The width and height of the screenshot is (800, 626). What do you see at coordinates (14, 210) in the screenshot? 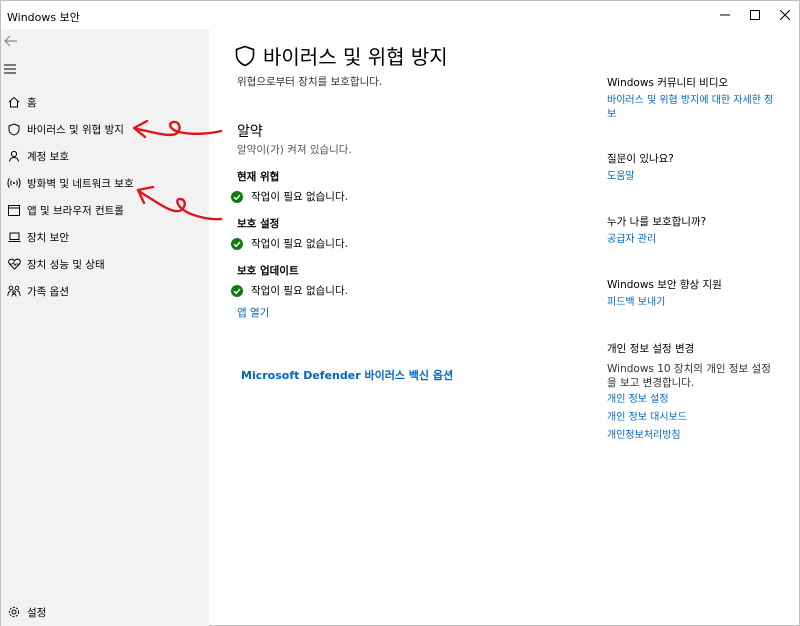
I see `browser-window-icon` at bounding box center [14, 210].